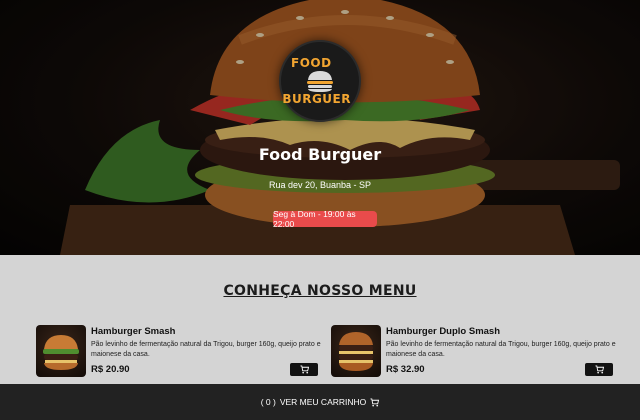  I want to click on store-address: Rua dev 20, Buanba - SP, so click(320, 185).